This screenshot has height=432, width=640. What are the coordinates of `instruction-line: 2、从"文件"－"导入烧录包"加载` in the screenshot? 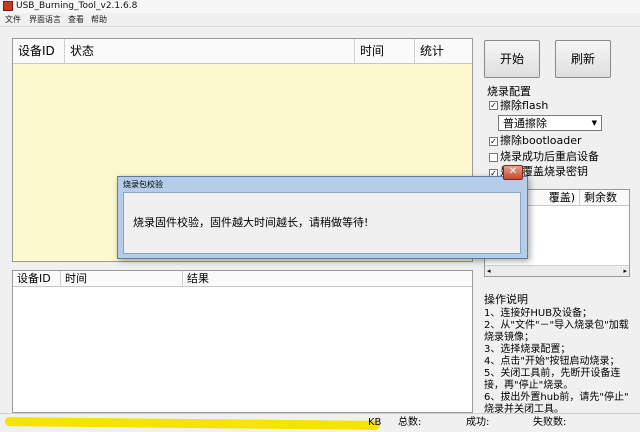 It's located at (556, 325).